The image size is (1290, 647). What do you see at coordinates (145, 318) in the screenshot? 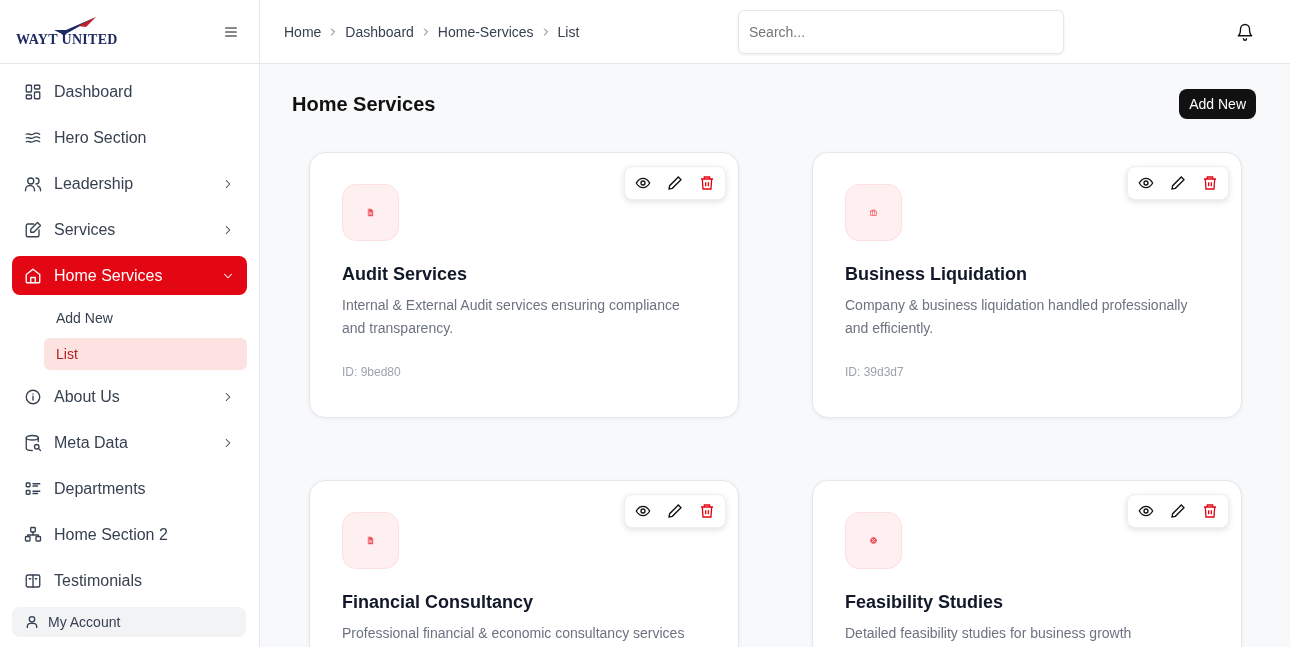
I see `submenu-item: Add New` at bounding box center [145, 318].